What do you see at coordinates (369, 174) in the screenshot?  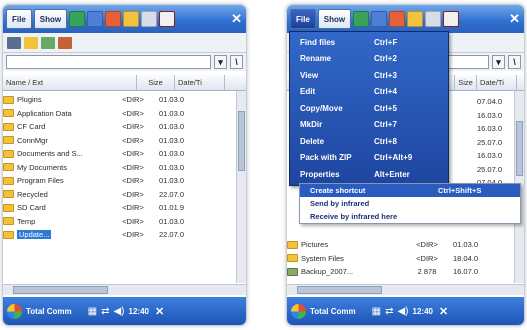 I see `menu-item-properties: Properties Alt+Enter` at bounding box center [369, 174].